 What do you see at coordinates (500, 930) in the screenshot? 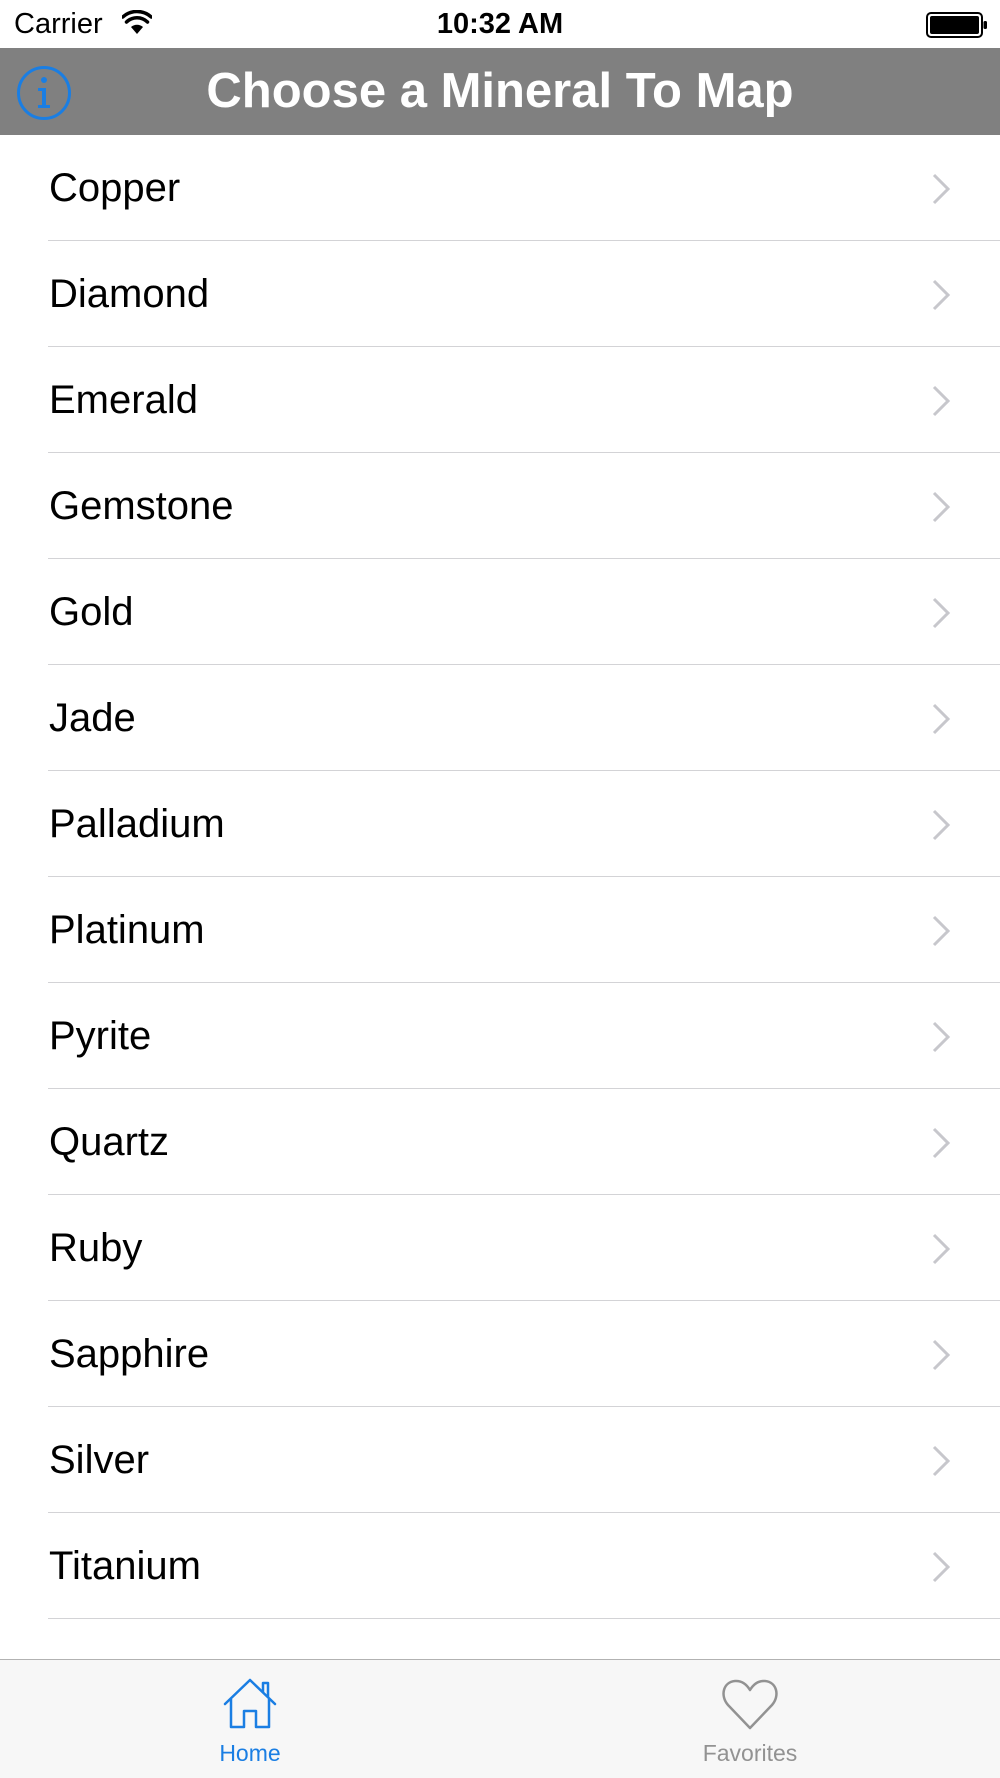
I see `list-item-platinum: Platinum` at bounding box center [500, 930].